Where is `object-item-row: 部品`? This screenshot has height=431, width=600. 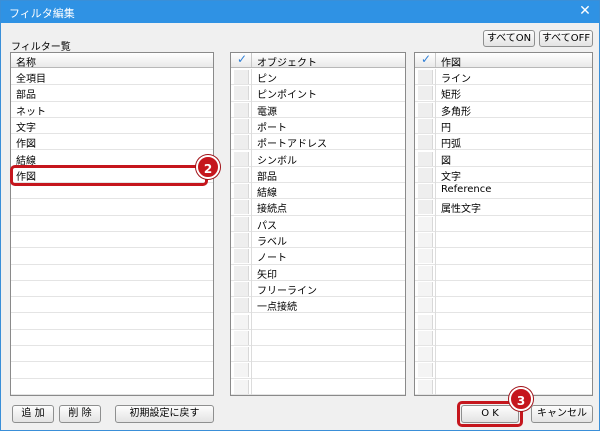 object-item-row: 部品 is located at coordinates (318, 175).